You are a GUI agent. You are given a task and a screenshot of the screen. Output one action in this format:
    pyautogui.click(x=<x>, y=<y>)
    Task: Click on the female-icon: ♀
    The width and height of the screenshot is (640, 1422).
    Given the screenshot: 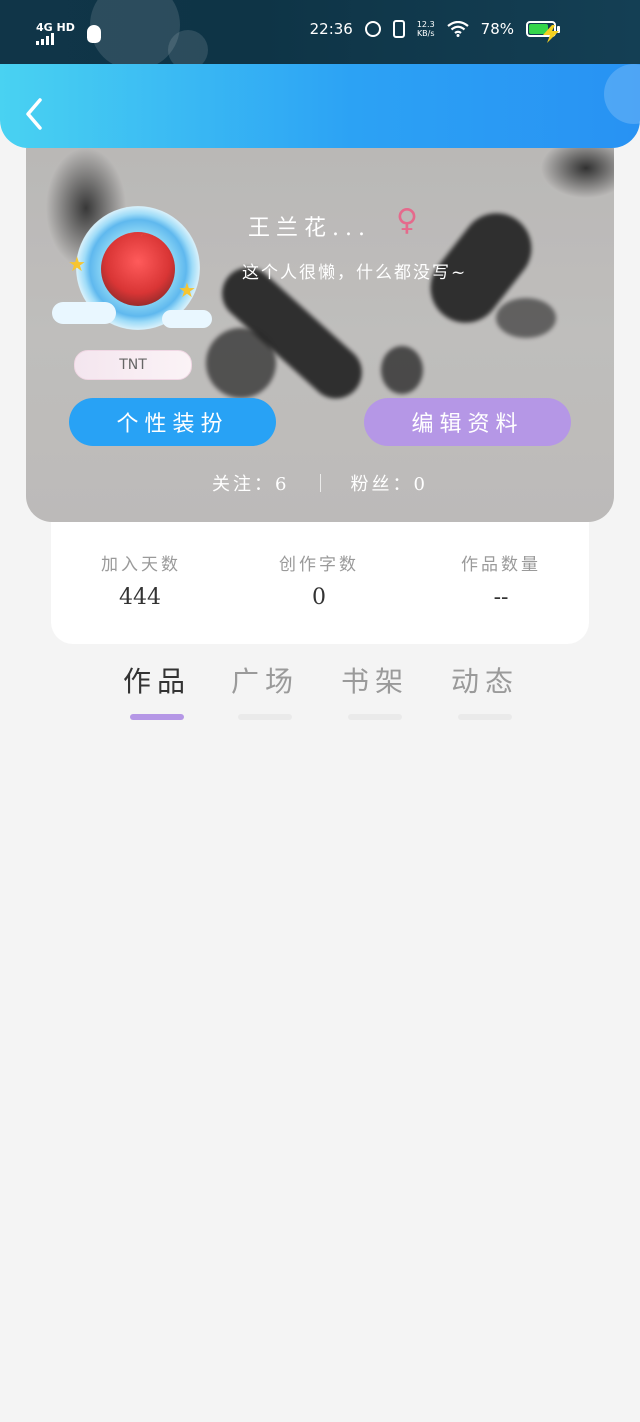 What is the action you would take?
    pyautogui.click(x=407, y=220)
    